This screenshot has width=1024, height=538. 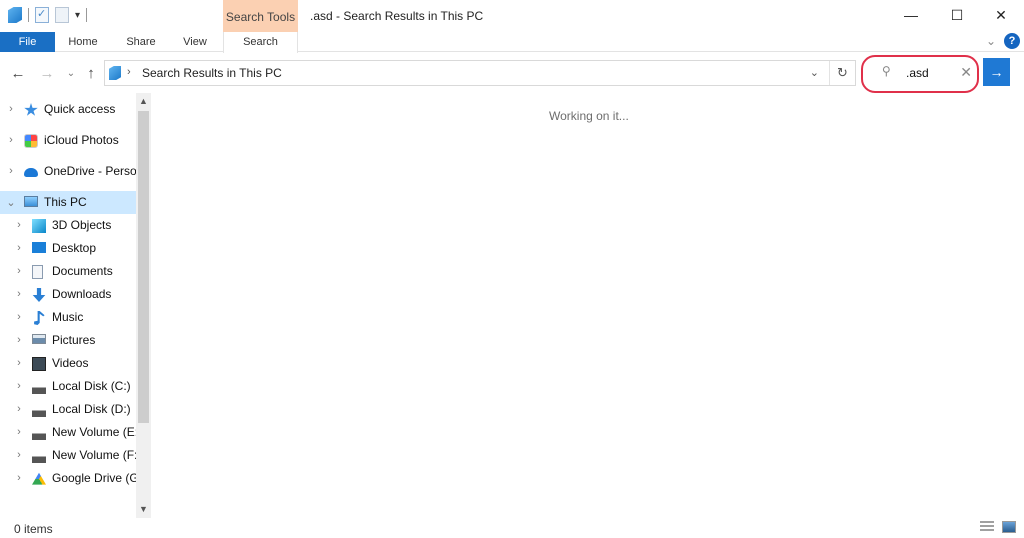 I want to click on sidebar-item-3d-objects: › 3D Objects, so click(x=68, y=225).